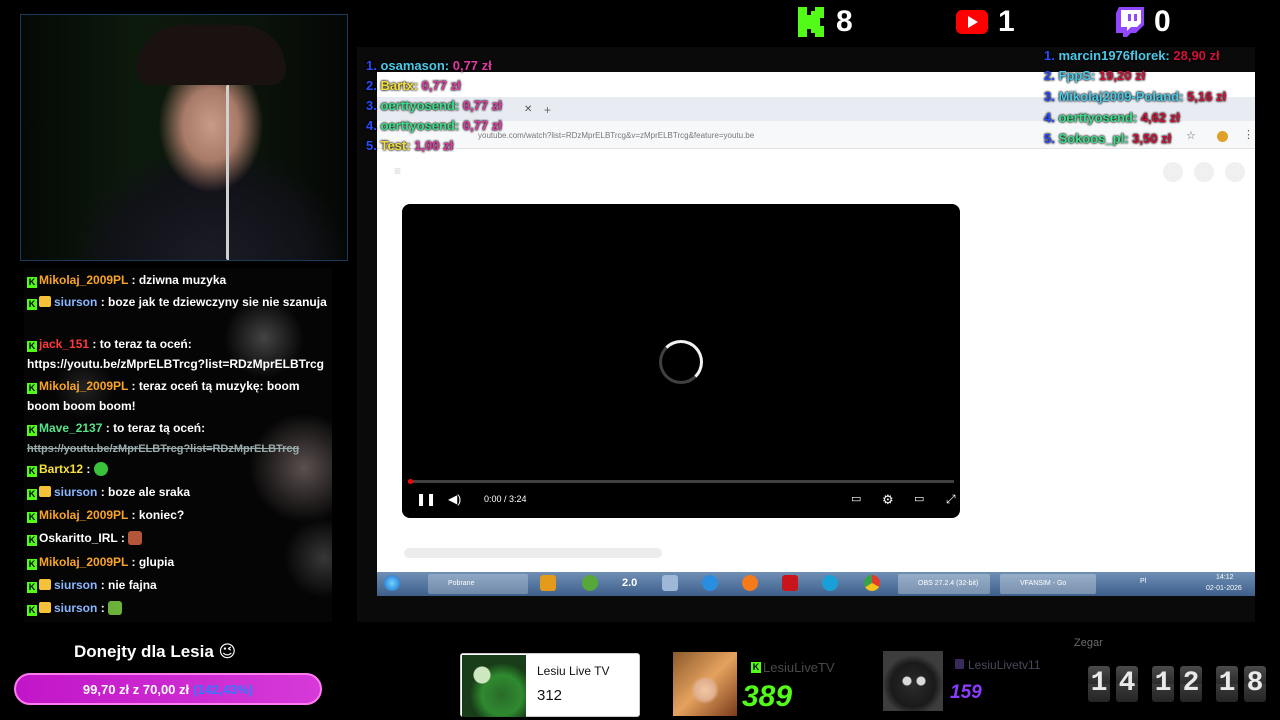 Image resolution: width=1280 pixels, height=720 pixels. What do you see at coordinates (434, 126) in the screenshot?
I see `donor-rank-item: 4. oerttyosend: 0,77 zł` at bounding box center [434, 126].